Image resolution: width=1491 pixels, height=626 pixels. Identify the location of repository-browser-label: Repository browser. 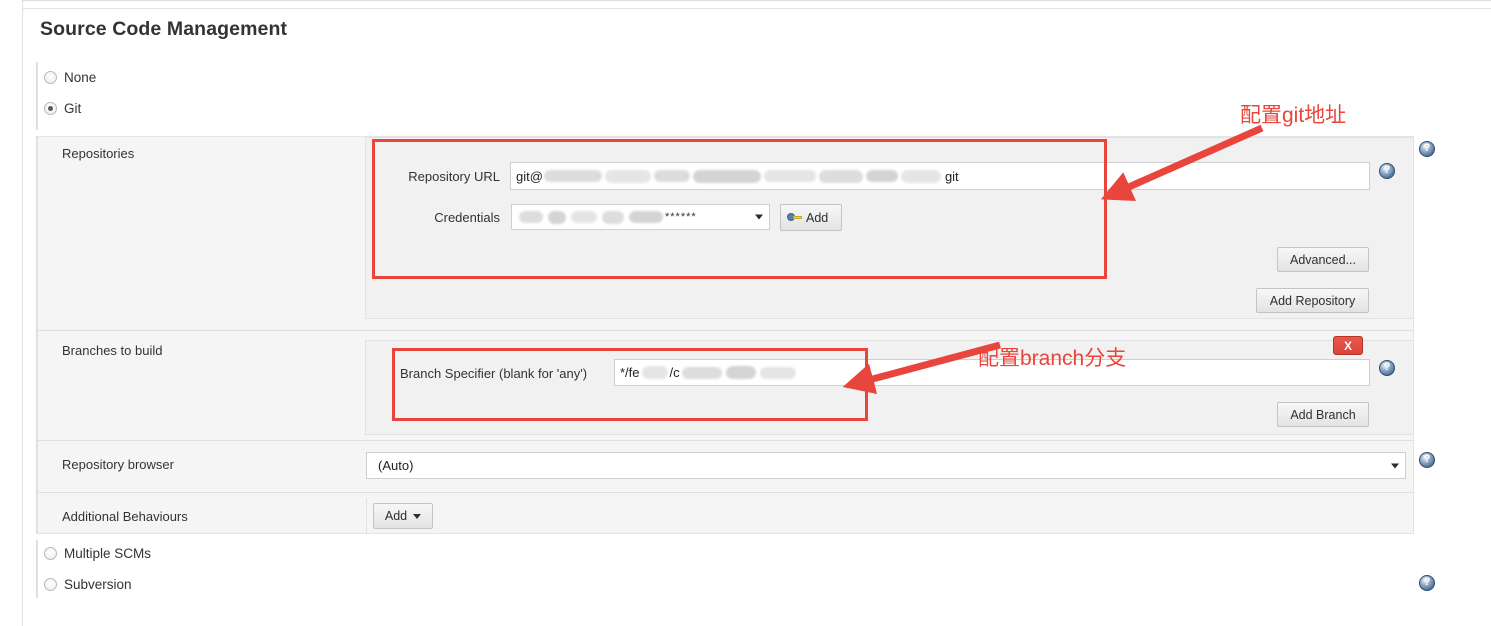
(118, 464).